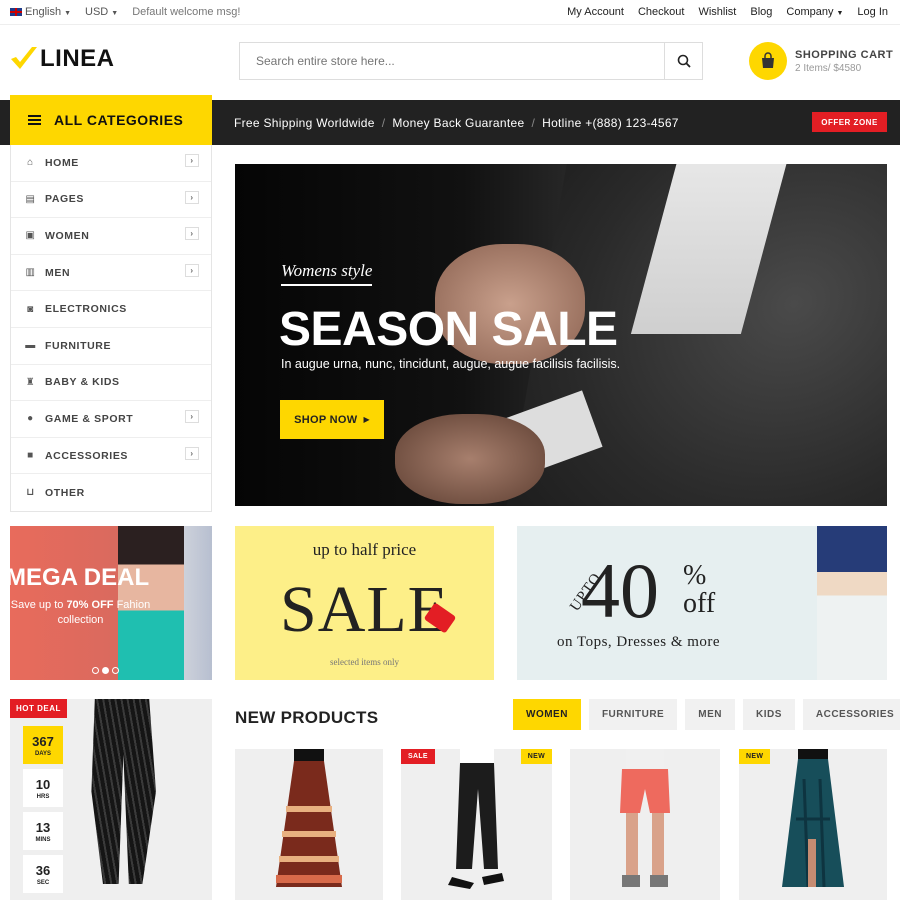 Image resolution: width=900 pixels, height=900 pixels. What do you see at coordinates (111, 799) in the screenshot?
I see `hot-deal-panel: HOT DEAL 367 DAYS 10 HRS 13 MINS 36 SEC` at bounding box center [111, 799].